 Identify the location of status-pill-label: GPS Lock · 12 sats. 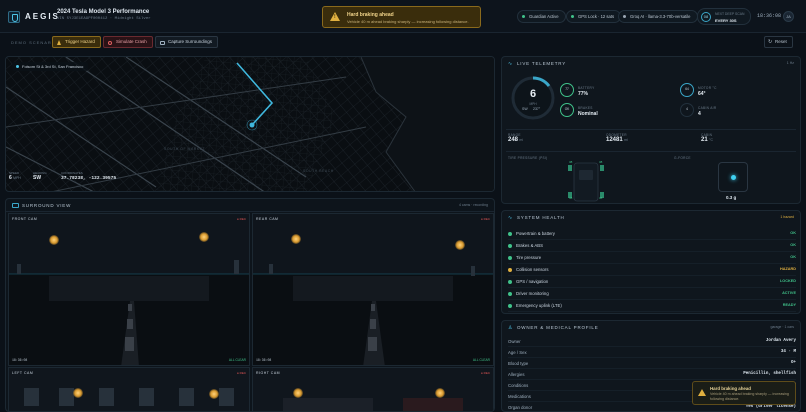
(596, 16).